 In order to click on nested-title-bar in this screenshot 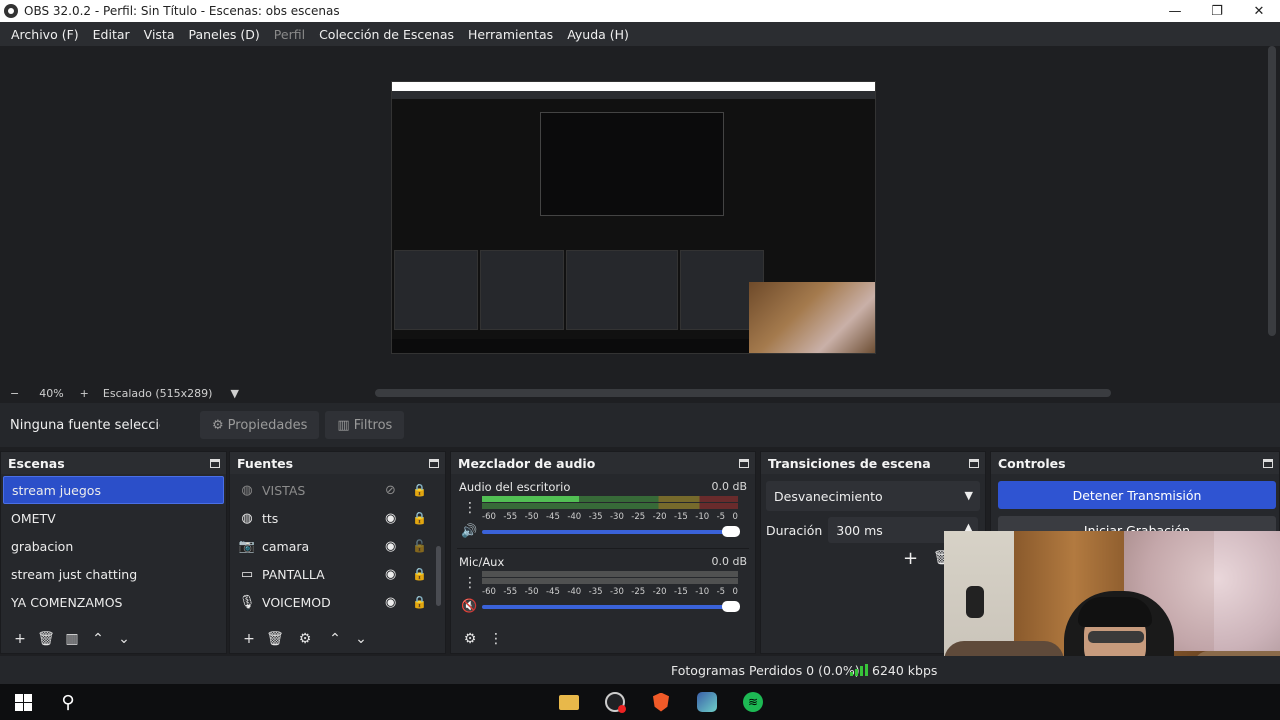, I will do `click(633, 86)`.